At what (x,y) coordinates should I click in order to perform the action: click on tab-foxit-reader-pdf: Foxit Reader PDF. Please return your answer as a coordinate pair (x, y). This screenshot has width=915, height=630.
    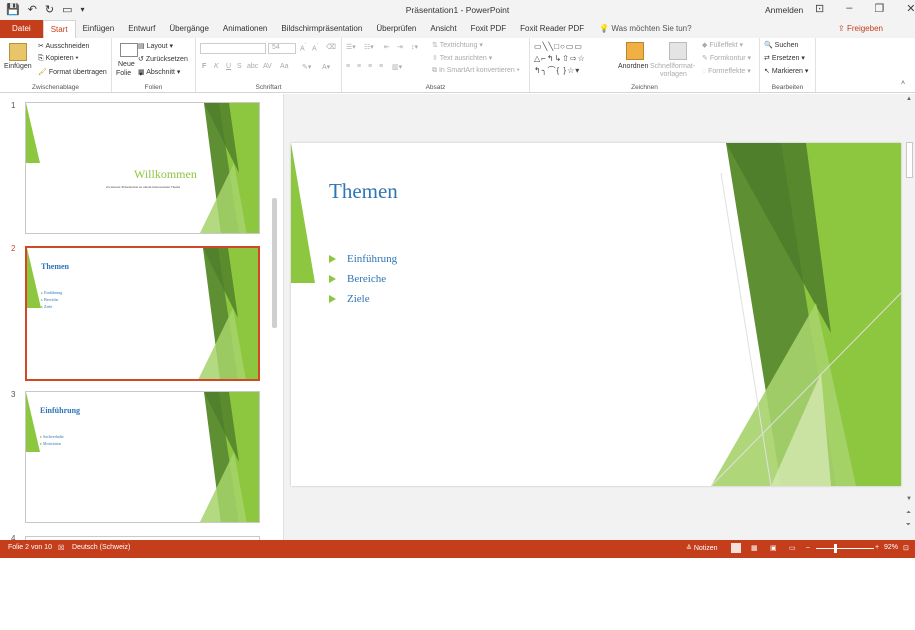
    Looking at the image, I should click on (552, 29).